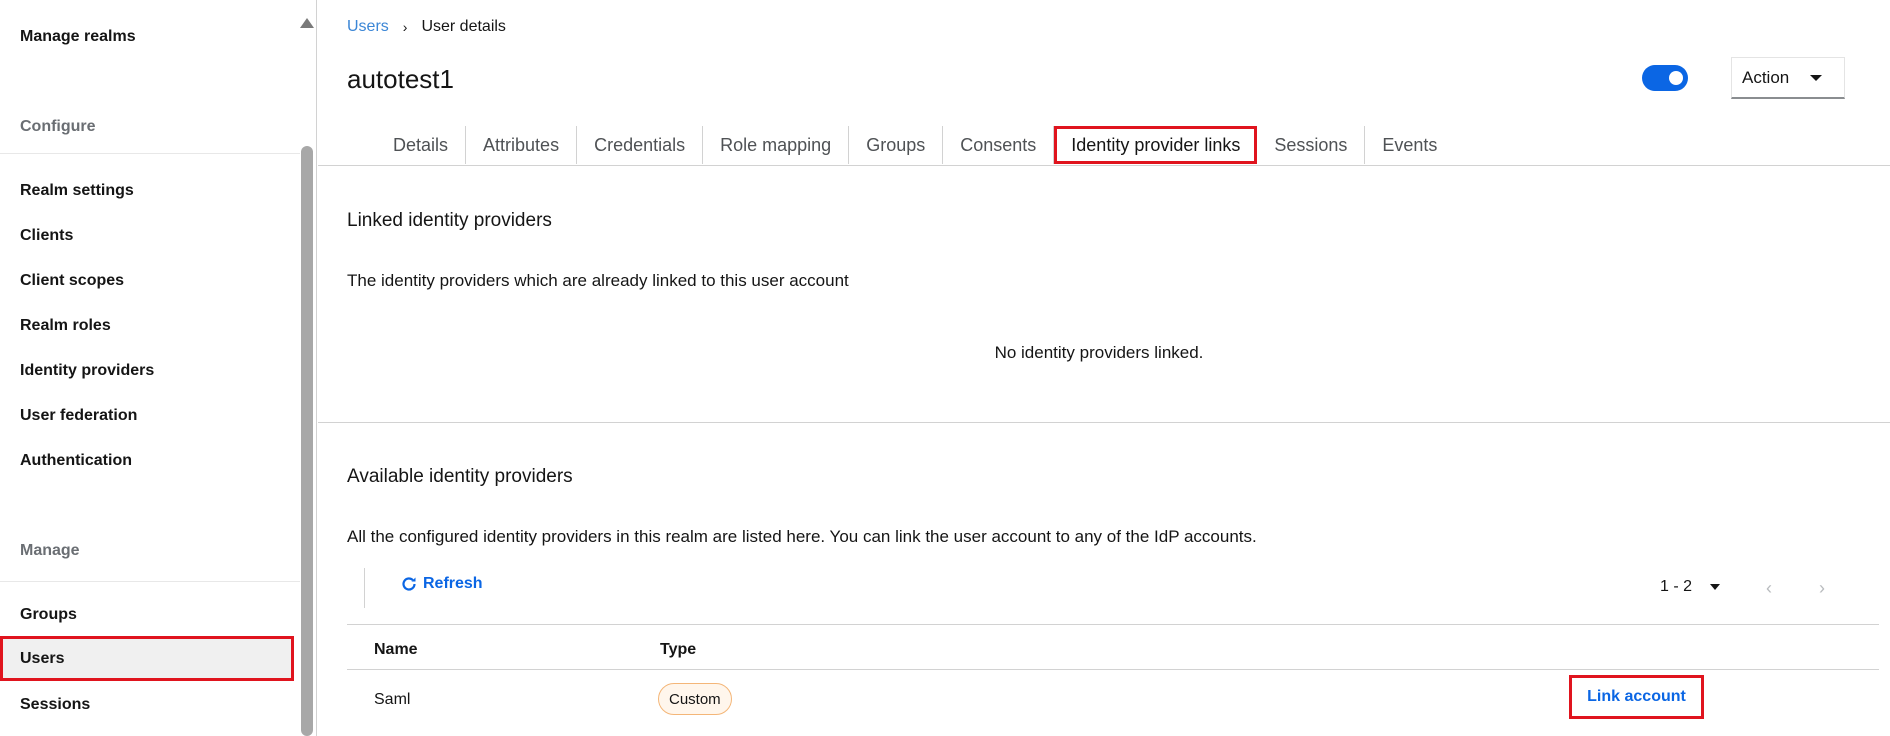 The image size is (1890, 736). What do you see at coordinates (392, 699) in the screenshot?
I see `provider-name: Saml` at bounding box center [392, 699].